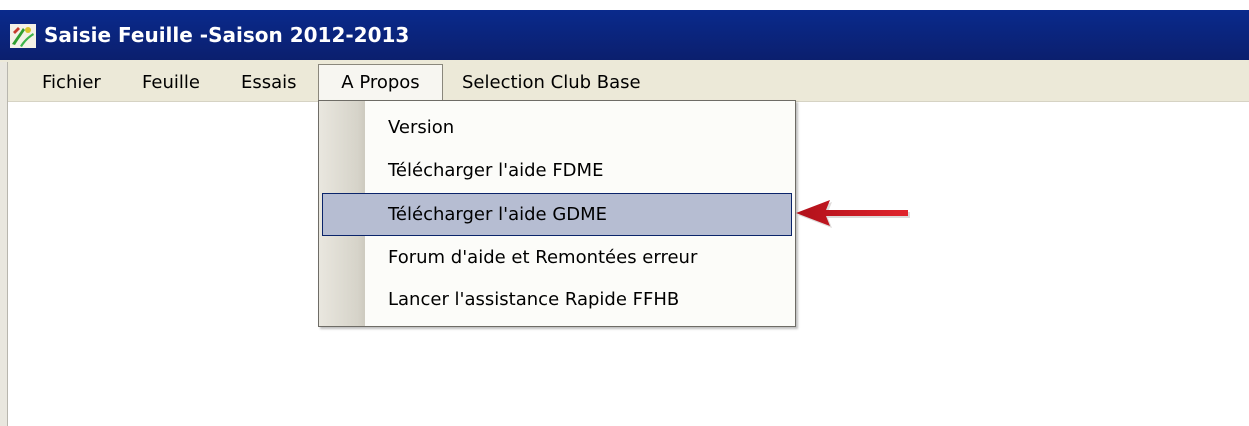 Image resolution: width=1249 pixels, height=426 pixels. What do you see at coordinates (227, 35) in the screenshot?
I see `window-title: Saisie Feuille -Saison 2012-2013` at bounding box center [227, 35].